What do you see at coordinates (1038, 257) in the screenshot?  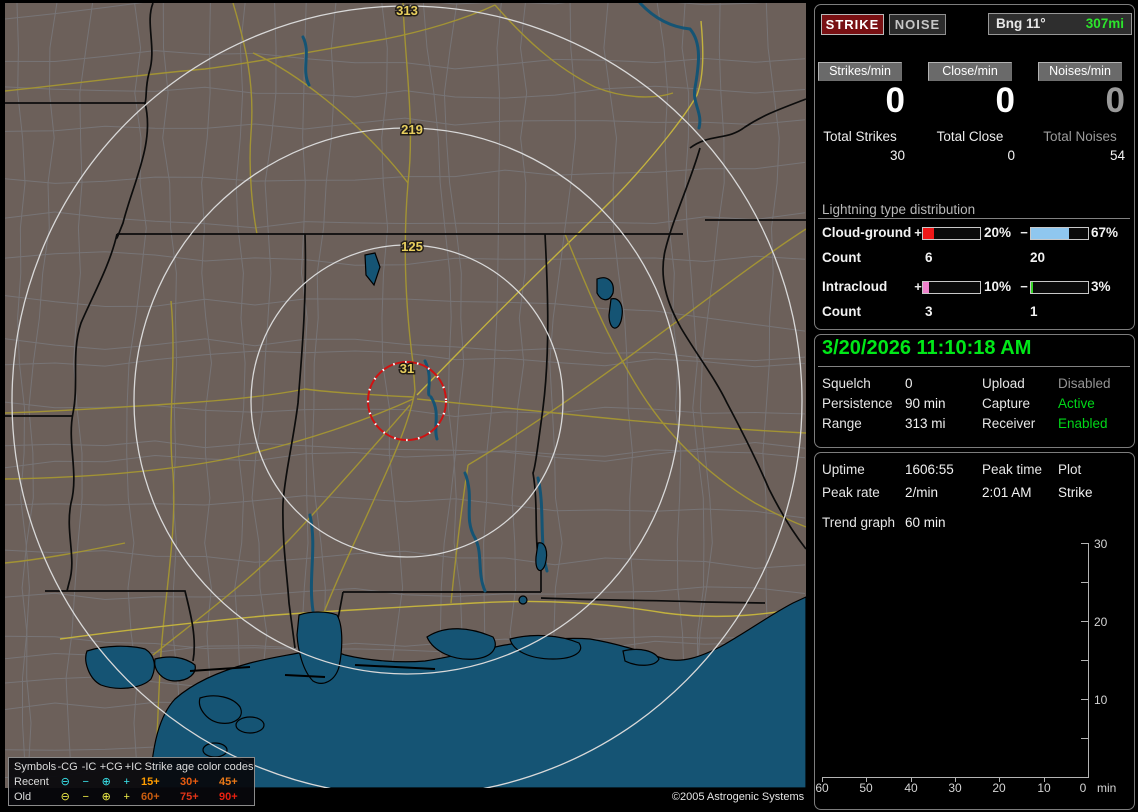 I see `cg-minus-count: 20` at bounding box center [1038, 257].